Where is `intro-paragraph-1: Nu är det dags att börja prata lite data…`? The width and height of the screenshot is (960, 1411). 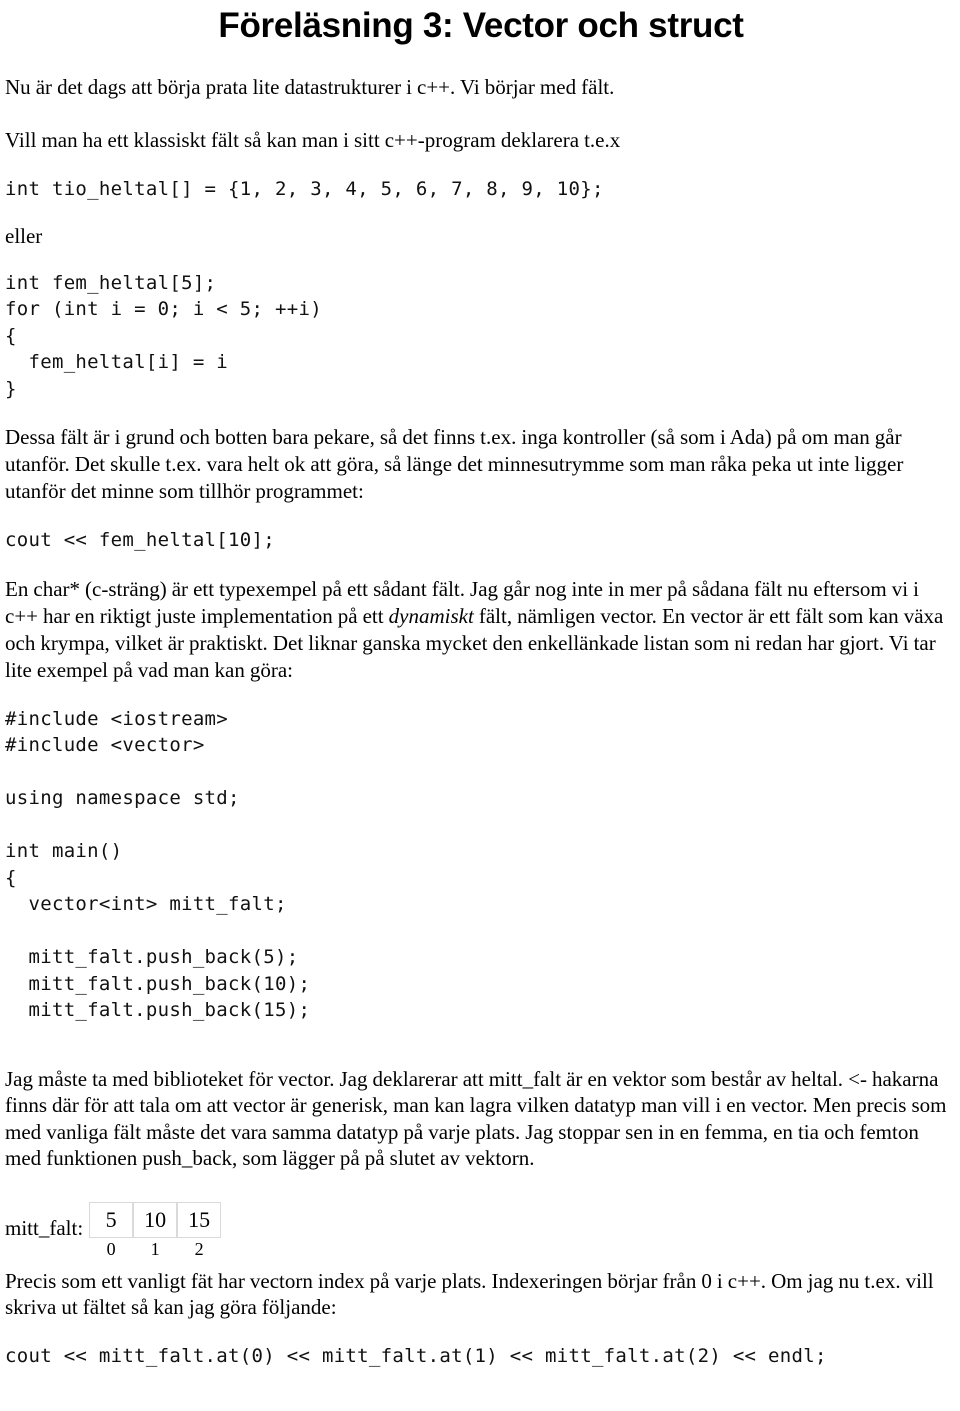
intro-paragraph-1: Nu är det dags att börja prata lite data… is located at coordinates (310, 87).